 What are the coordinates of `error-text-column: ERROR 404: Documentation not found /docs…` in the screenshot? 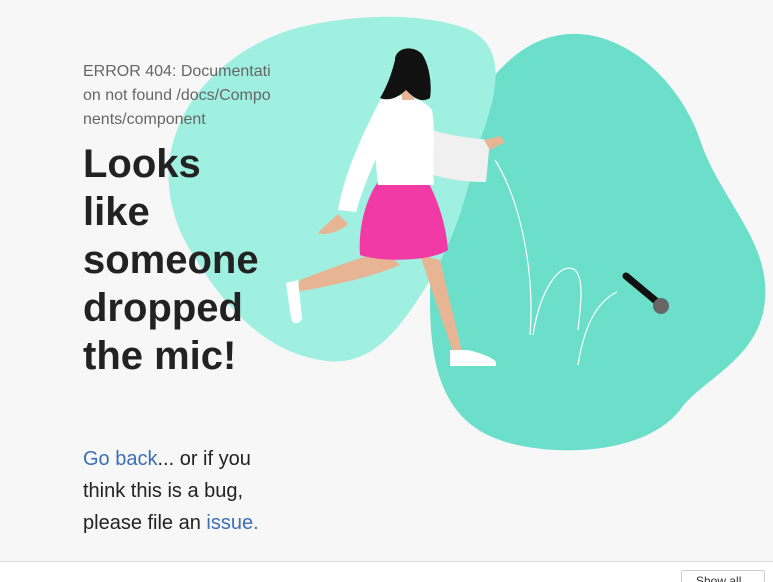 It's located at (178, 220).